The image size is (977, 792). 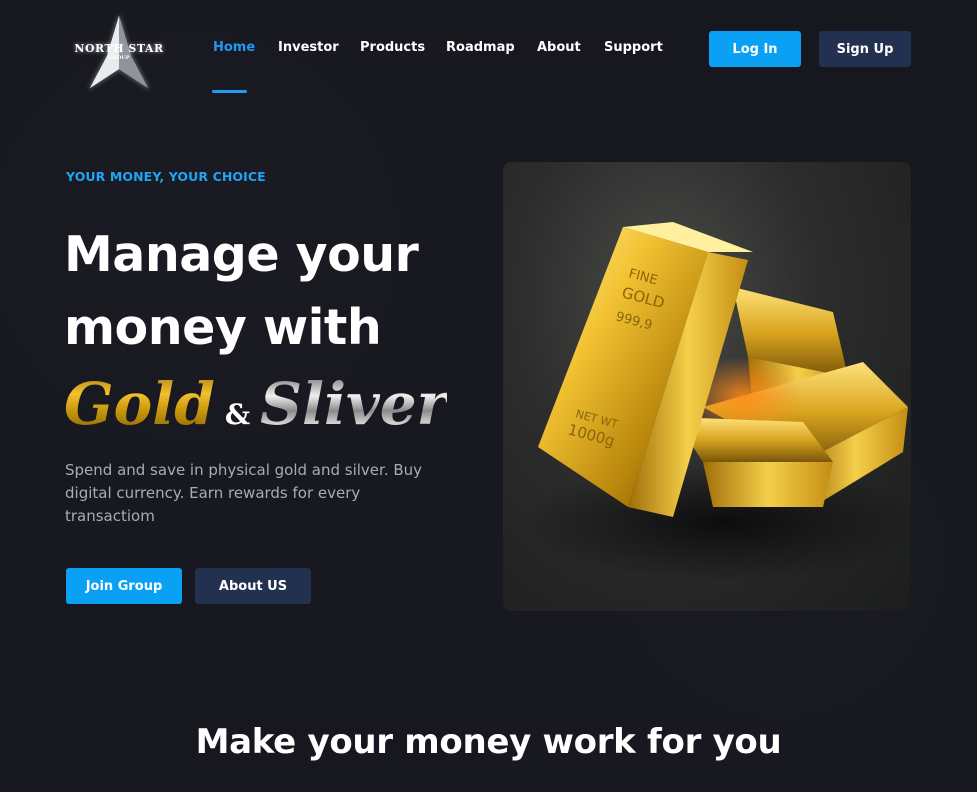 I want to click on silver-word: Sliver, so click(x=354, y=404).